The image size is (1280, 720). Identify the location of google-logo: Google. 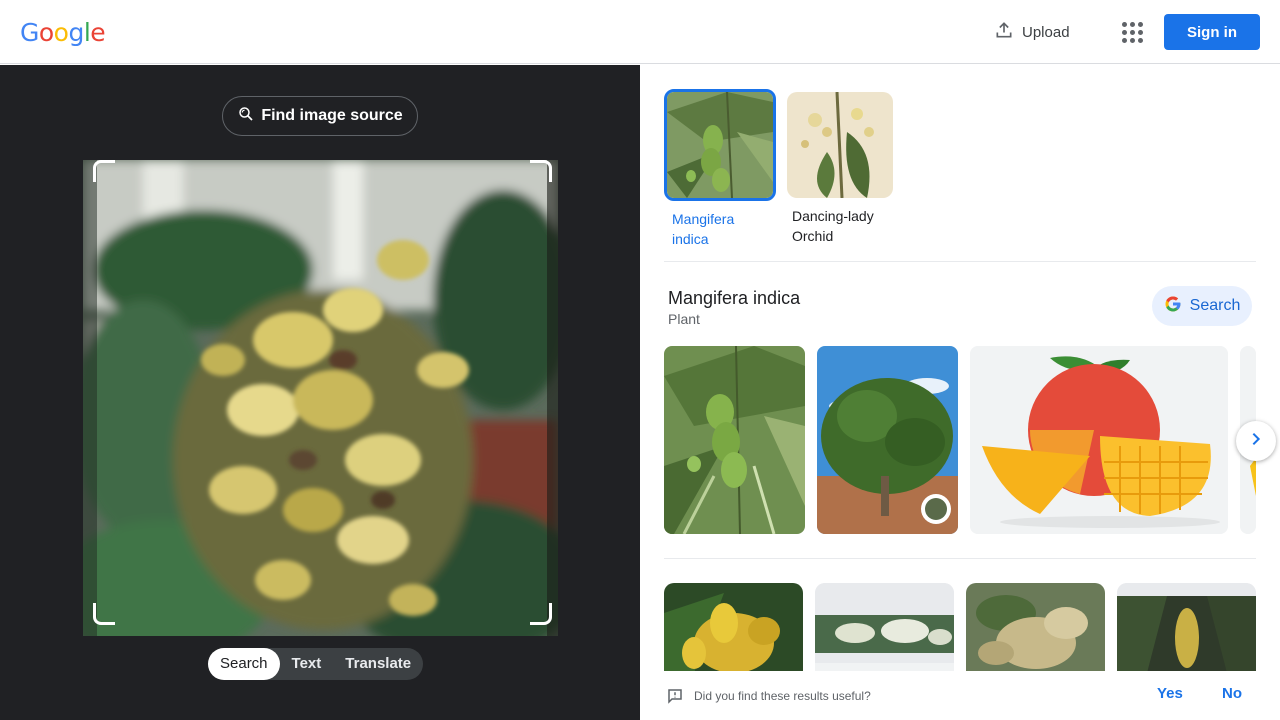
(63, 32).